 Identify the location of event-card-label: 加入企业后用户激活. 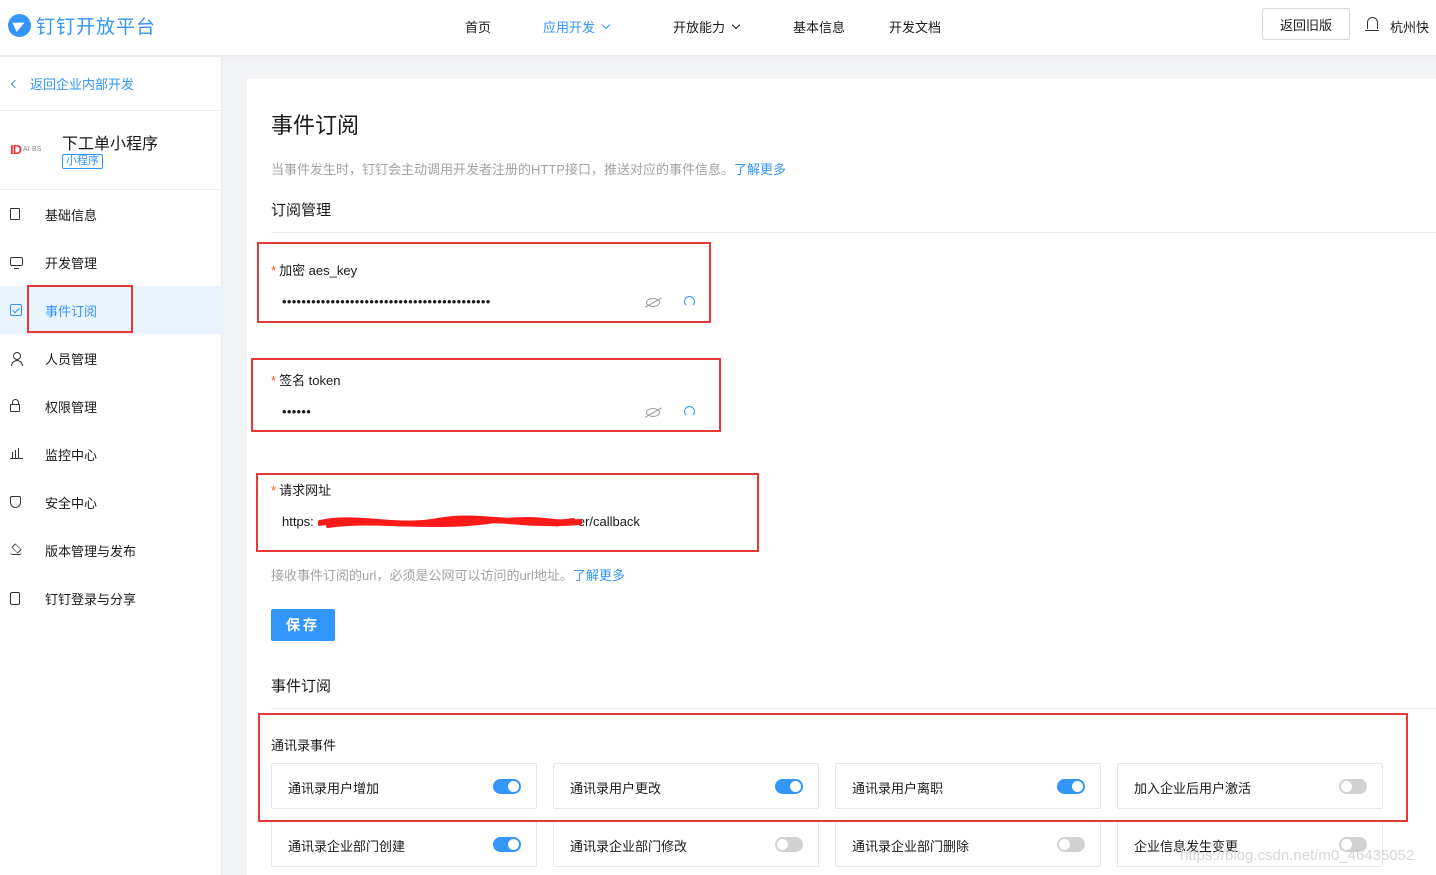
(1193, 788).